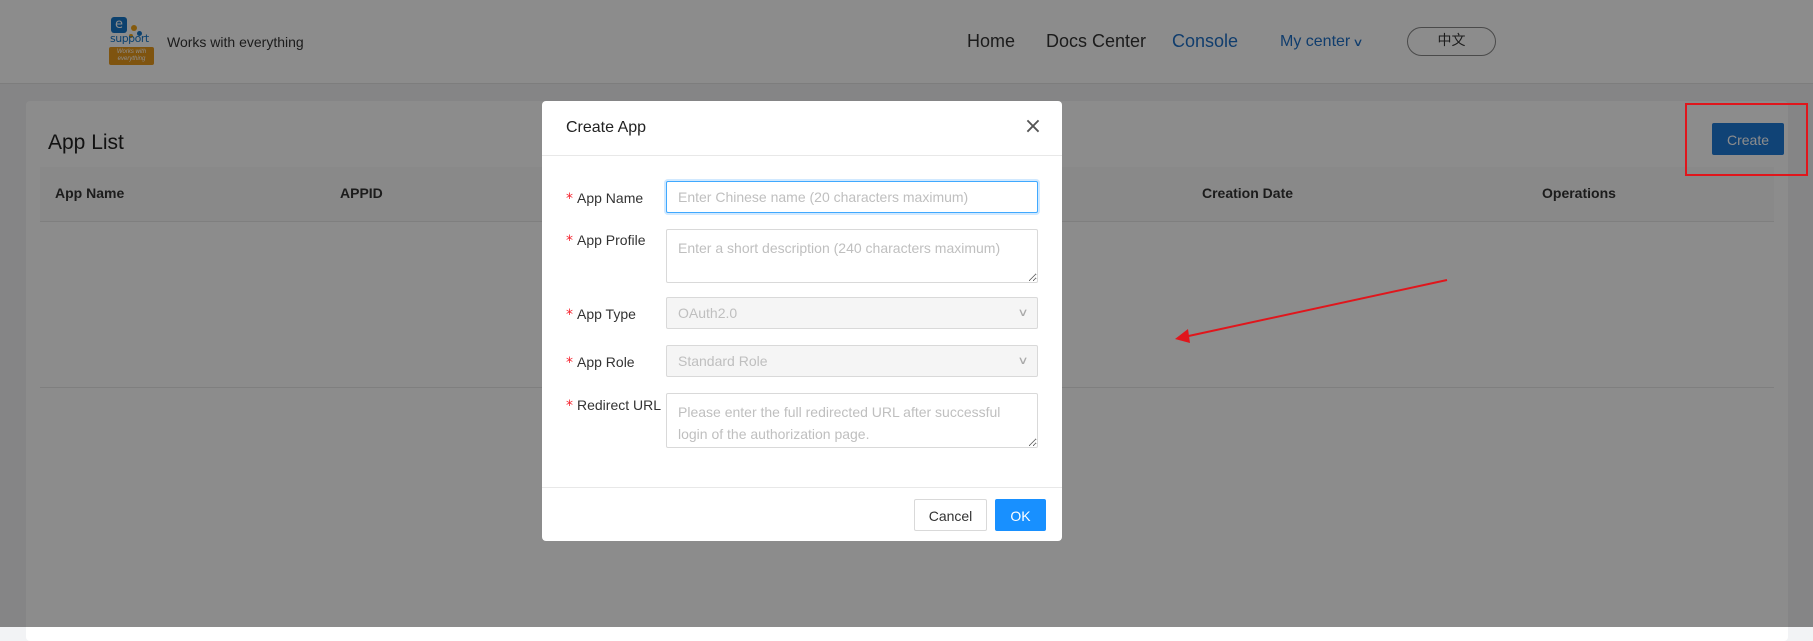 The width and height of the screenshot is (1813, 641). I want to click on dialog-title: Create App, so click(606, 127).